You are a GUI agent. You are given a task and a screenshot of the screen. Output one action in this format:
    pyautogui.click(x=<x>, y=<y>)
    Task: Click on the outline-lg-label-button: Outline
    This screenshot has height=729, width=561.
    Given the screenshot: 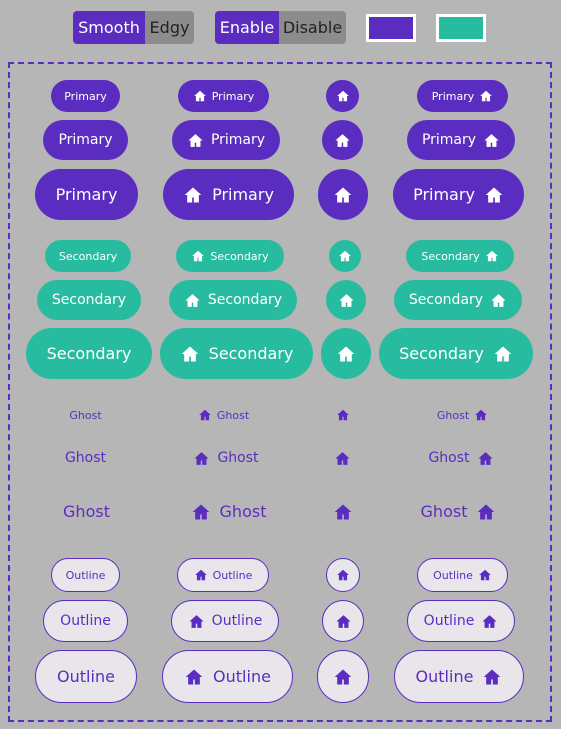 What is the action you would take?
    pyautogui.click(x=86, y=676)
    